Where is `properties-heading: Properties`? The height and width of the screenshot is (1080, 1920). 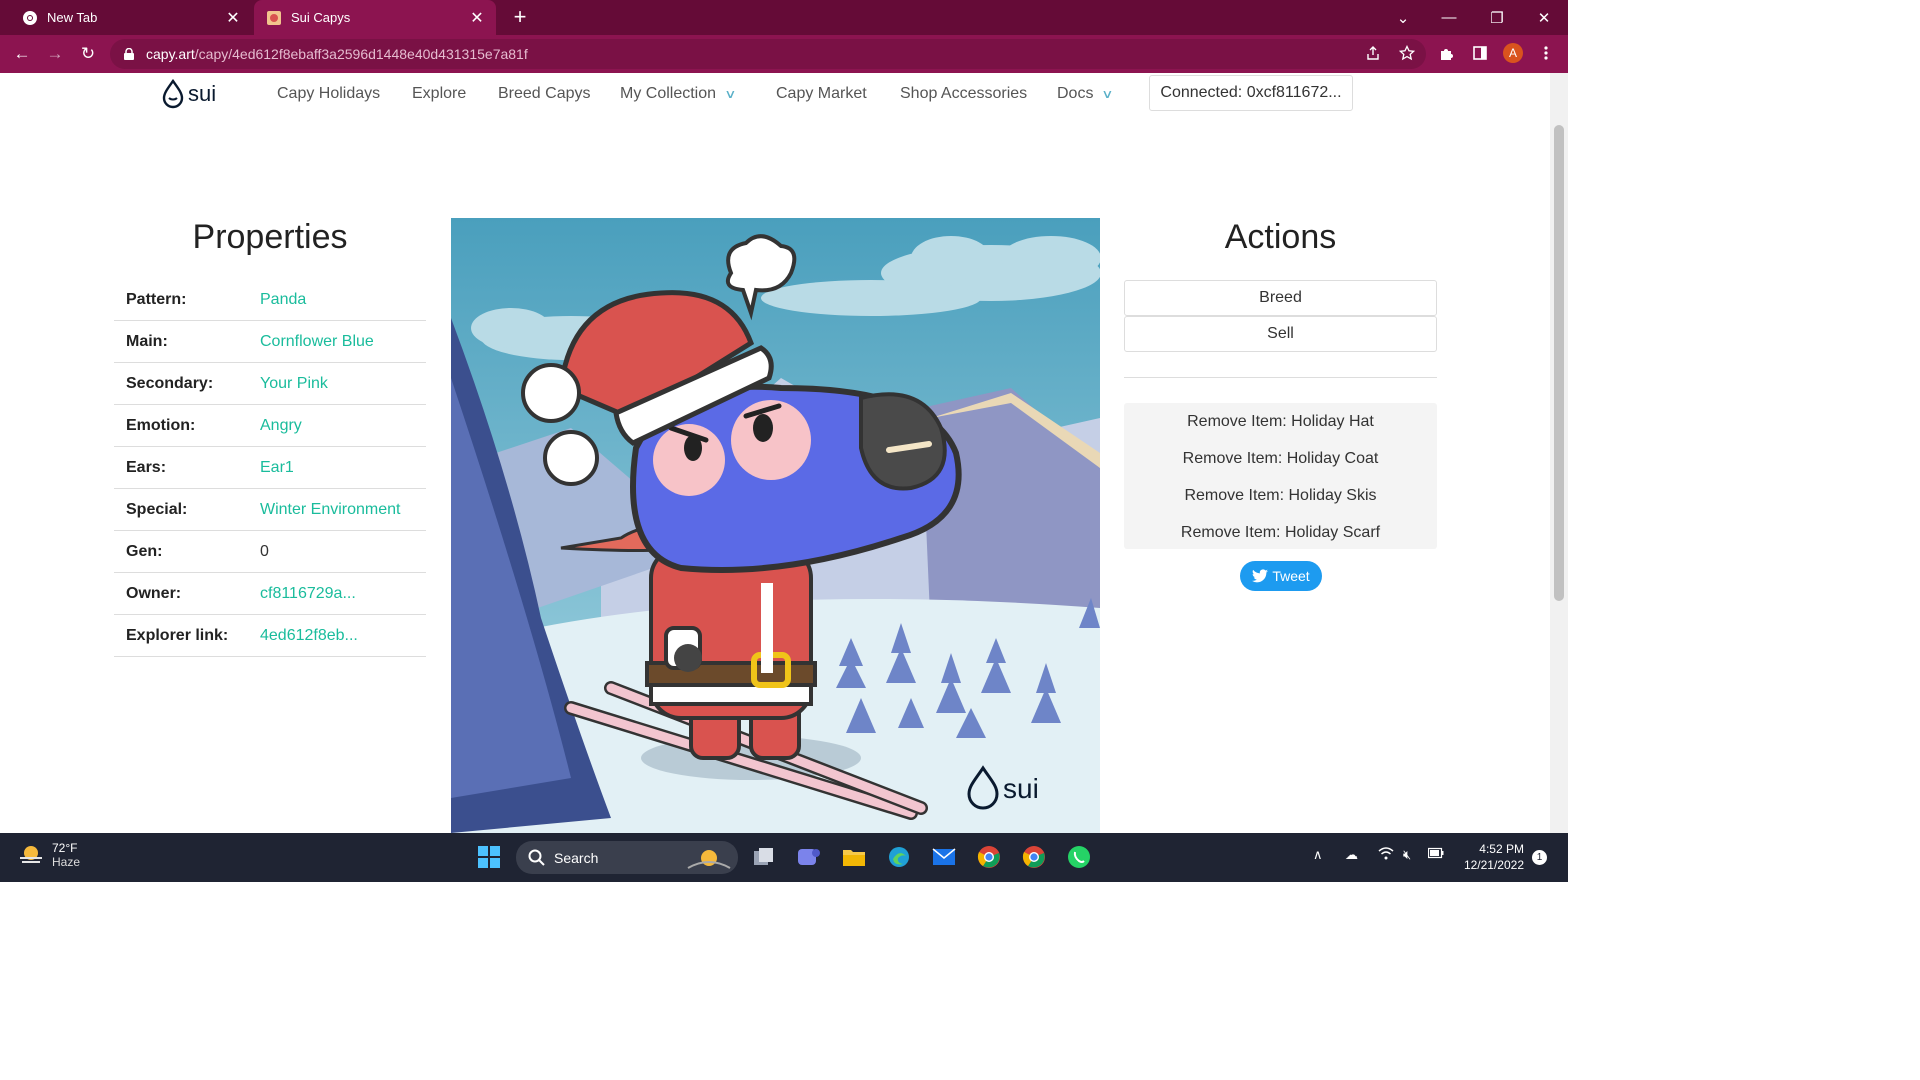
properties-heading: Properties is located at coordinates (270, 237).